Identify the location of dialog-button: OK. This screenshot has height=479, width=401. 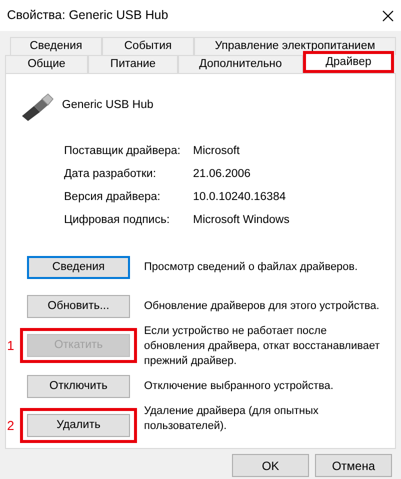
(270, 465).